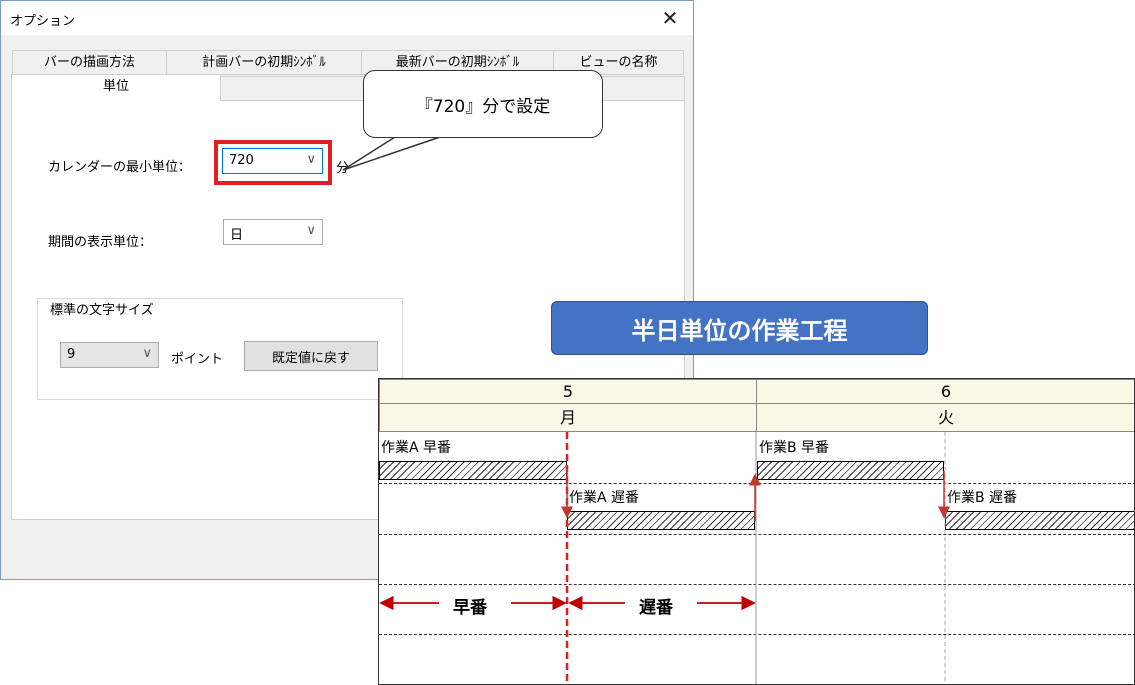 The image size is (1135, 685). I want to click on day-header-weekday: 月, so click(568, 417).